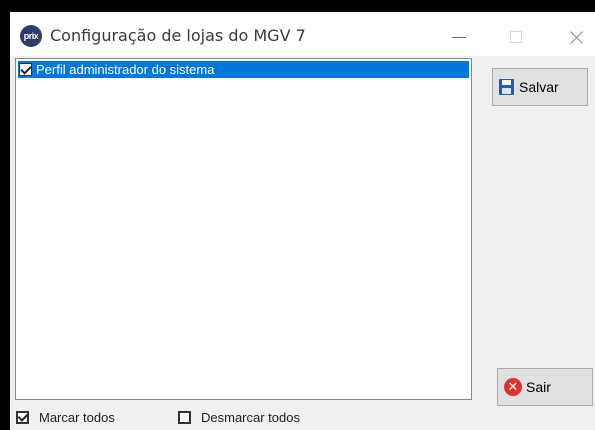 This screenshot has height=430, width=595. I want to click on save-button-label: Salvar, so click(539, 87).